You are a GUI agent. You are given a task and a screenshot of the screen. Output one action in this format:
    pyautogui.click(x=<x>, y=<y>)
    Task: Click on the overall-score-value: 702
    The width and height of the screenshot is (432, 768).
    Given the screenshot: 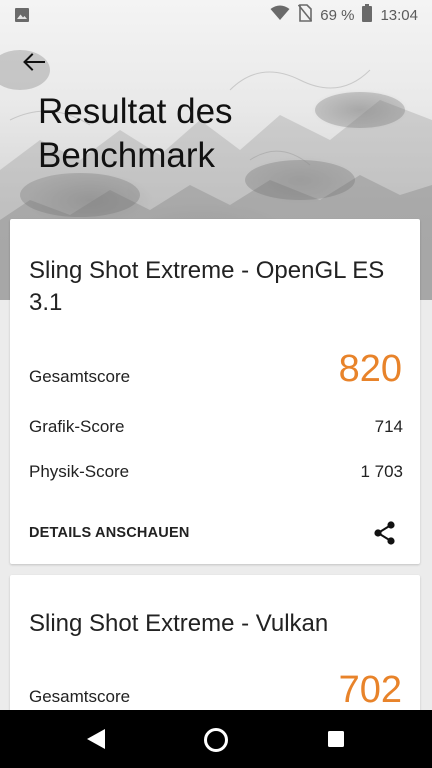 What is the action you would take?
    pyautogui.click(x=370, y=690)
    